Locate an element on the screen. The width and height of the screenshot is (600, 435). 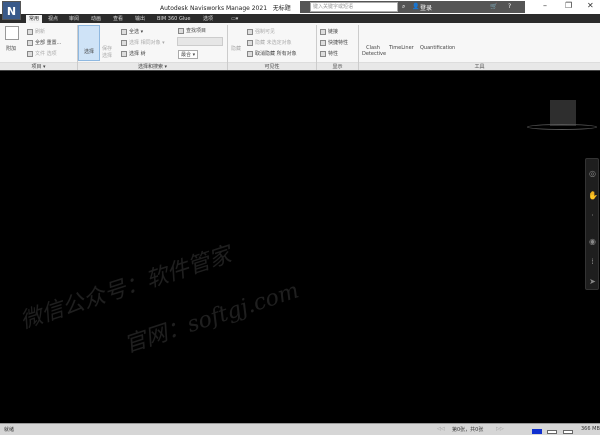
quick-find-input is located at coordinates (200, 41).